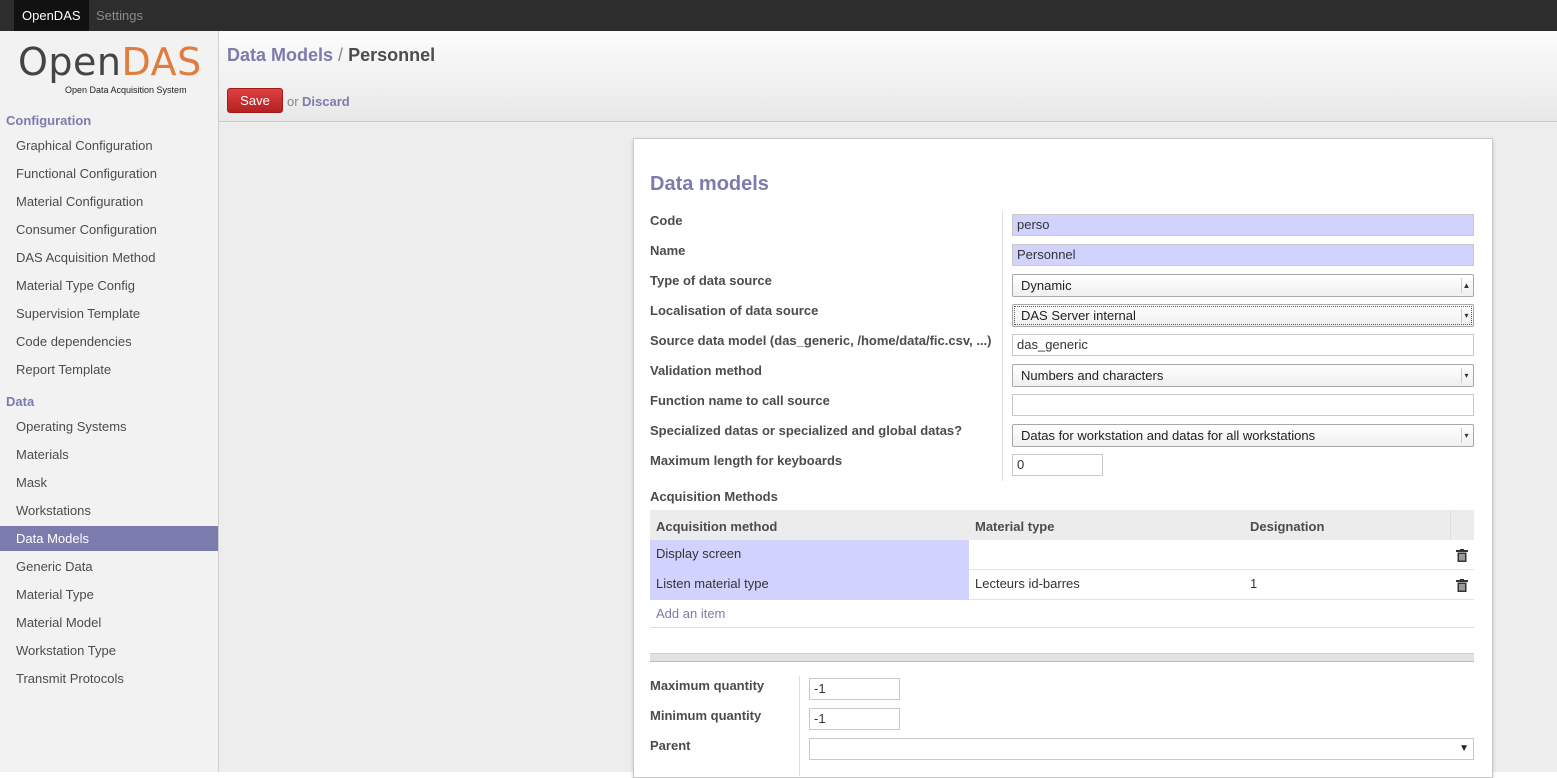 The image size is (1557, 778). Describe the element at coordinates (734, 310) in the screenshot. I see `localisation-label: Localisation of data source` at that location.